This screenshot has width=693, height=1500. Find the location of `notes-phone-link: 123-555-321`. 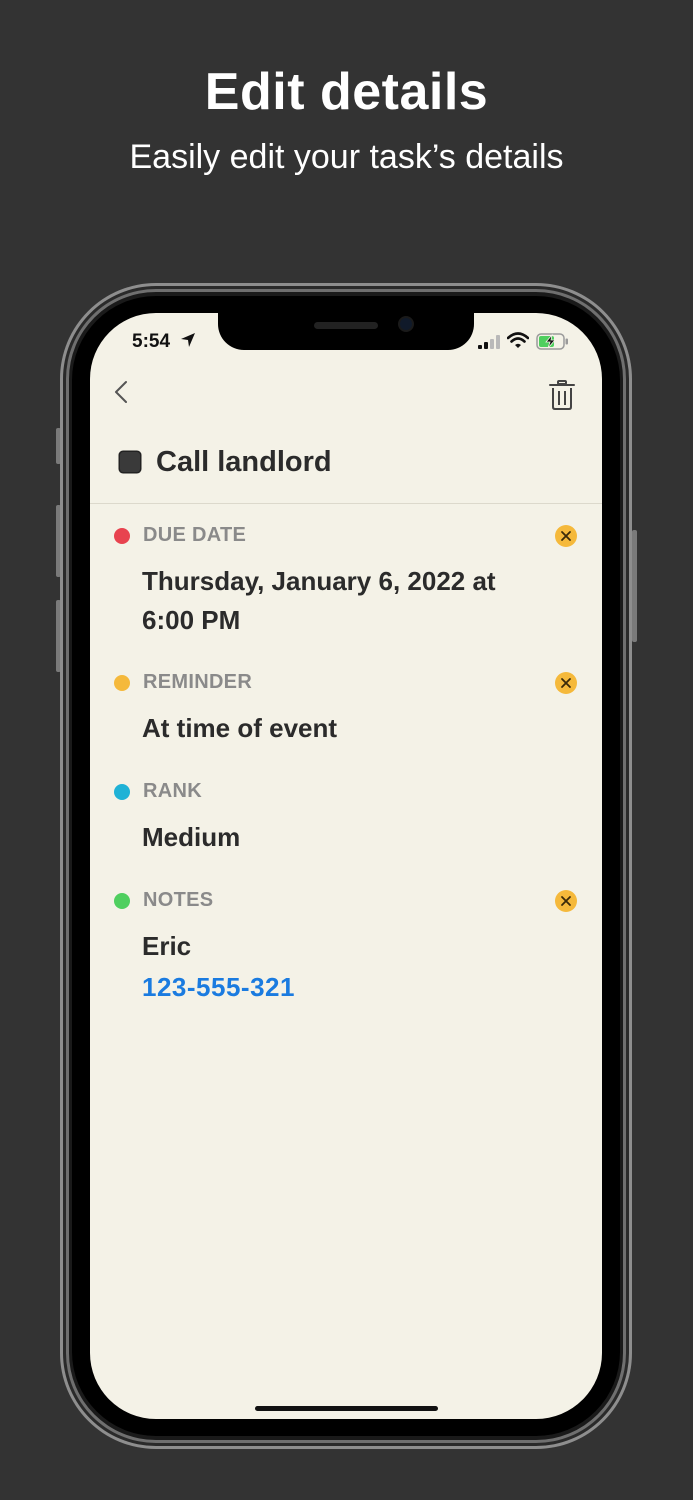

notes-phone-link: 123-555-321 is located at coordinates (218, 987).